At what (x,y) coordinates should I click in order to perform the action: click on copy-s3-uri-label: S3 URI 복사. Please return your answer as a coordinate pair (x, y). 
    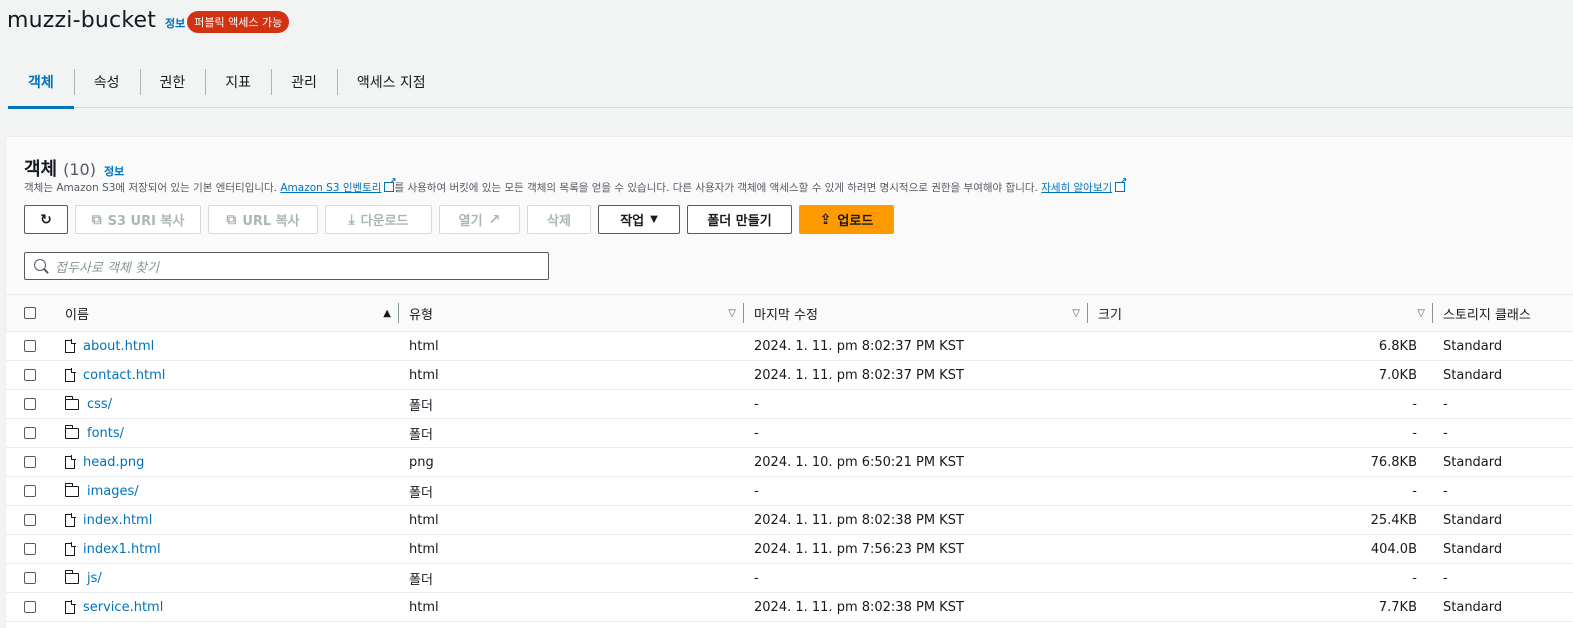
    Looking at the image, I should click on (146, 221).